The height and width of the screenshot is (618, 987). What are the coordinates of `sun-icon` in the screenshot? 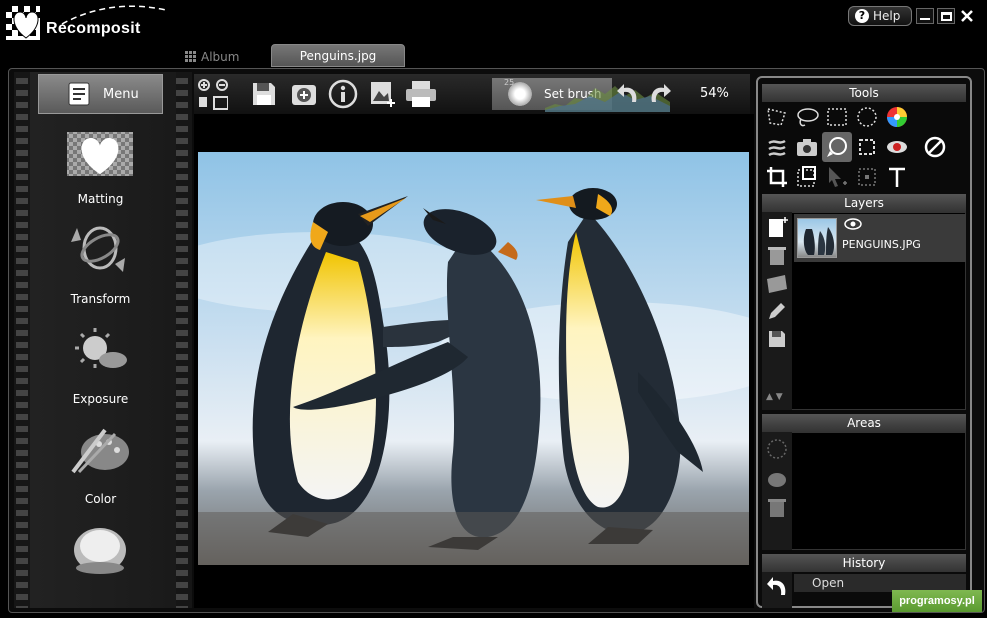 It's located at (101, 348).